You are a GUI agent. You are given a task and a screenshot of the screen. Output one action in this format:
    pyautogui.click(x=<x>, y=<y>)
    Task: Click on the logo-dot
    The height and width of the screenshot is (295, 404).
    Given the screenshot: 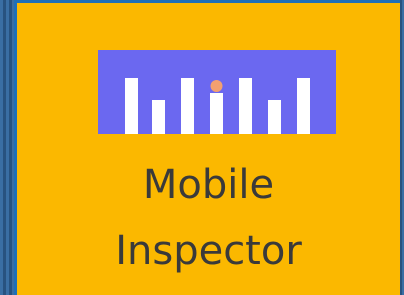 What is the action you would take?
    pyautogui.click(x=216, y=86)
    